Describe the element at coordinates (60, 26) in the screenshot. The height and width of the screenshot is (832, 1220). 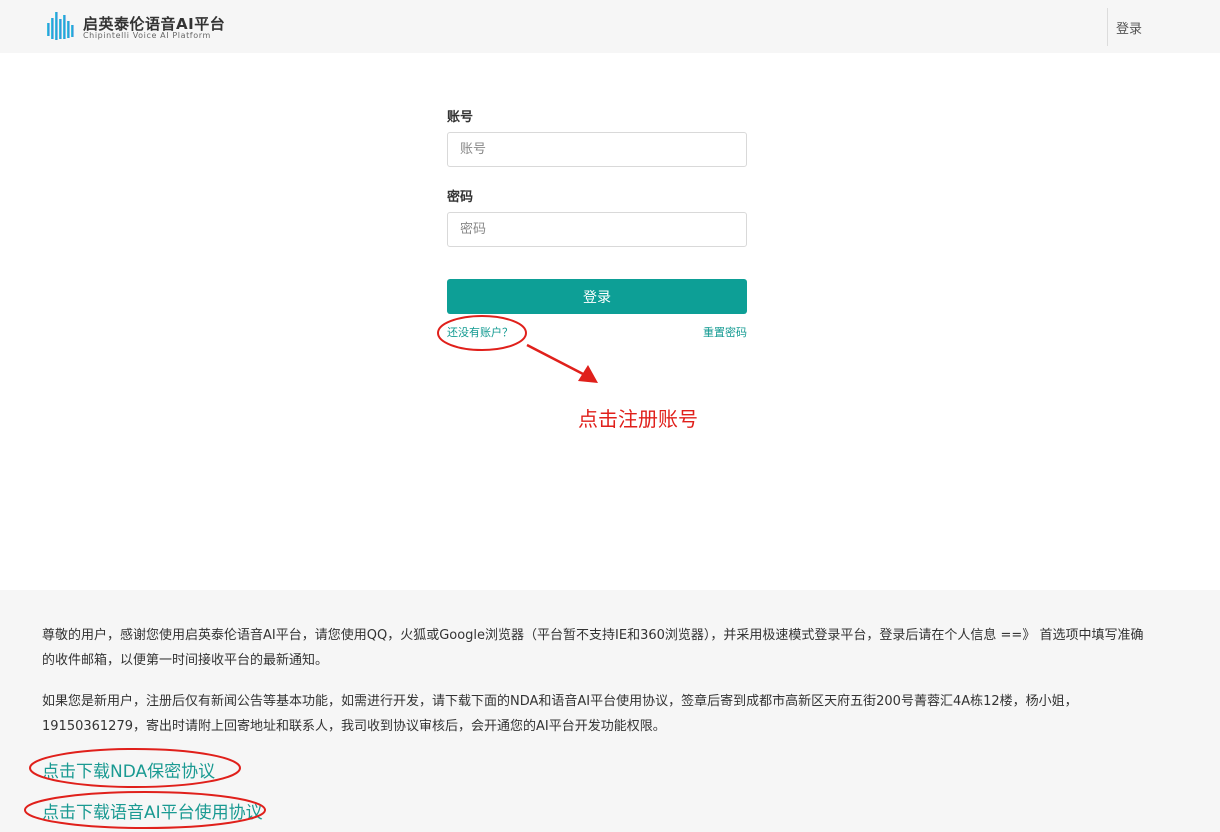
I see `logo-soundwave-icon` at that location.